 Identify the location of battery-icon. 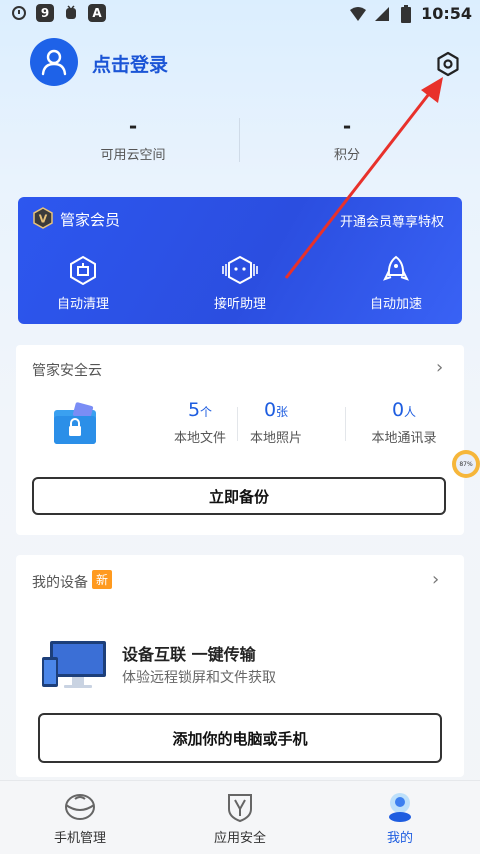
(406, 13).